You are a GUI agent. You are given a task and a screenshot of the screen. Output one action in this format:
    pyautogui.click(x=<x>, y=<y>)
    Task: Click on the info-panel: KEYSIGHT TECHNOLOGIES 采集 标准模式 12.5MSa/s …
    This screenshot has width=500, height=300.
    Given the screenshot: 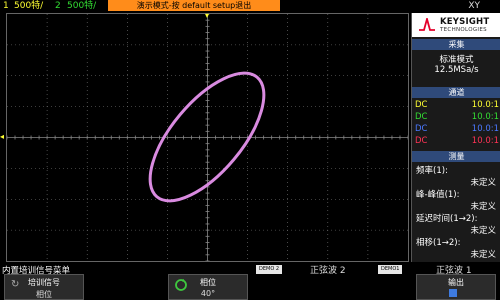 What is the action you would take?
    pyautogui.click(x=455, y=137)
    